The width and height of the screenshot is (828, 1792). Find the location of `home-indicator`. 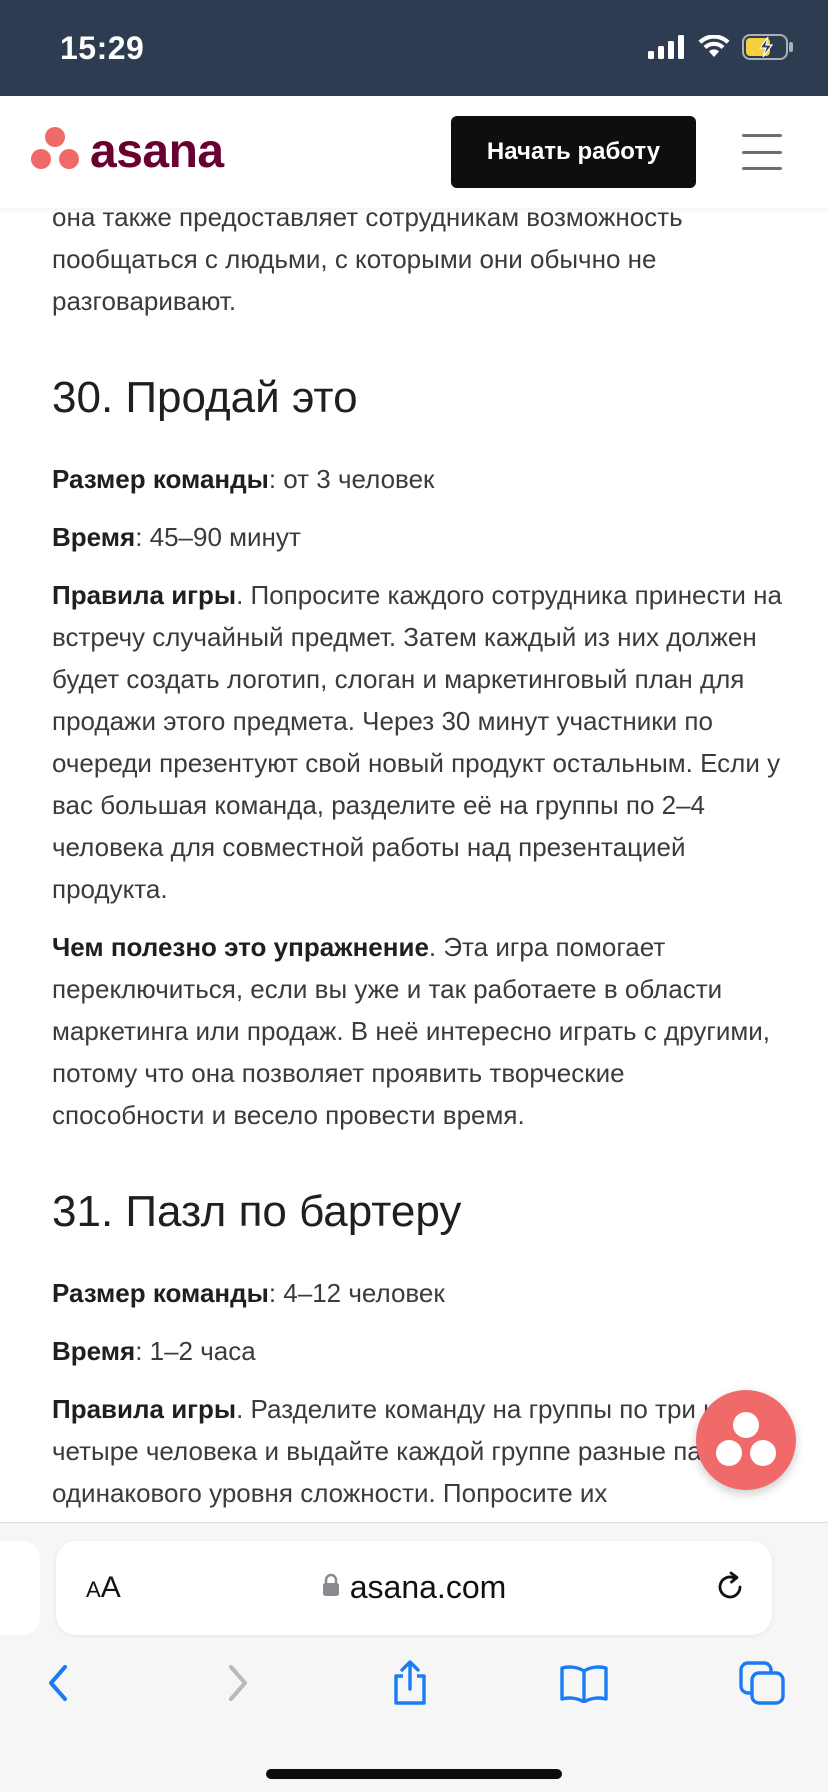

home-indicator is located at coordinates (414, 1774).